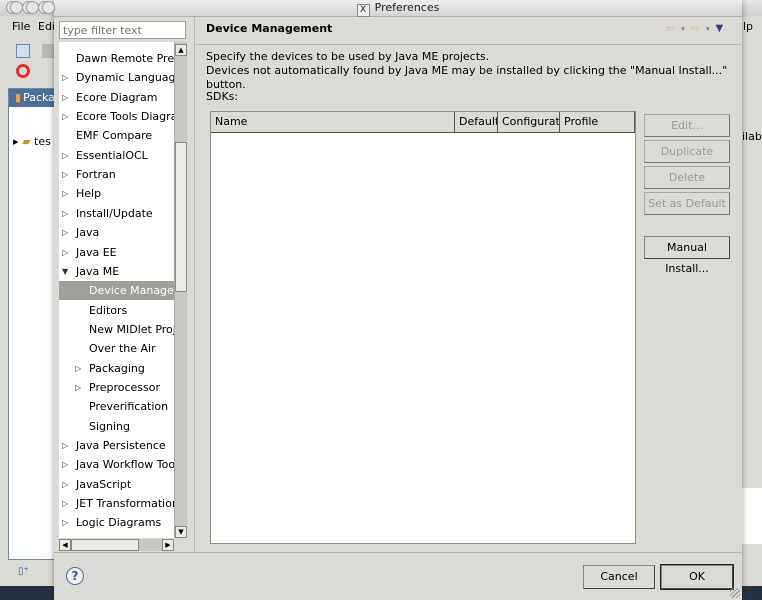  What do you see at coordinates (119, 329) in the screenshot?
I see `tree-item: New MIDlet Project` at bounding box center [119, 329].